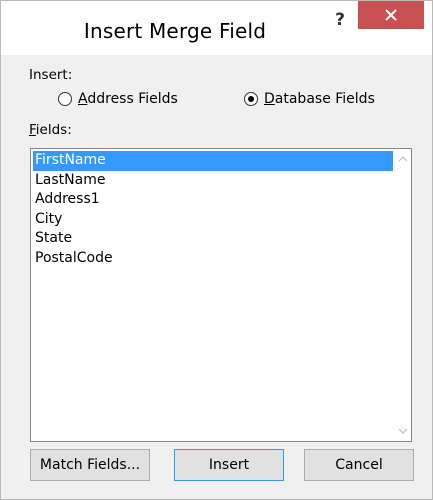 The width and height of the screenshot is (433, 500). What do you see at coordinates (319, 99) in the screenshot?
I see `database-fields-label: Database Fields` at bounding box center [319, 99].